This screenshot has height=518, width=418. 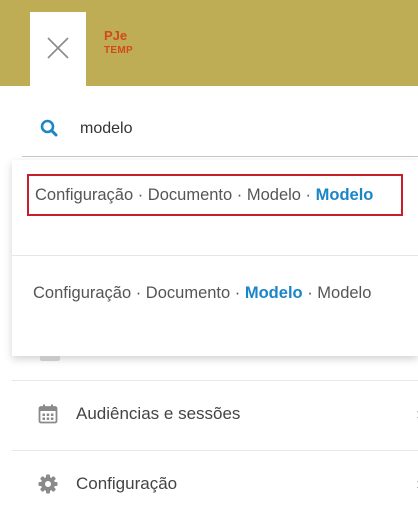 What do you see at coordinates (49, 128) in the screenshot?
I see `search-icon` at bounding box center [49, 128].